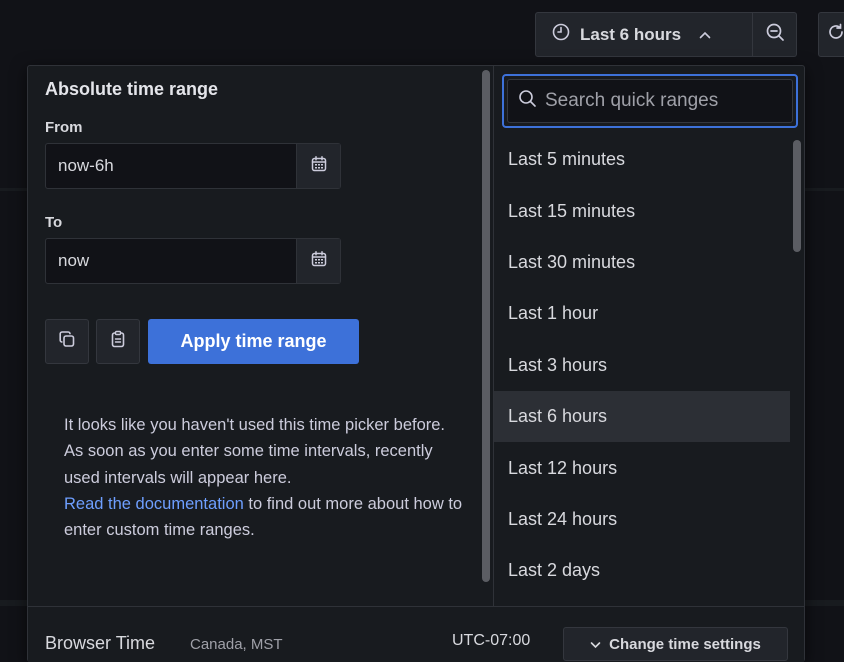 This screenshot has height=662, width=844. I want to click on time-range-picker-button: Last 6 hours, so click(644, 34).